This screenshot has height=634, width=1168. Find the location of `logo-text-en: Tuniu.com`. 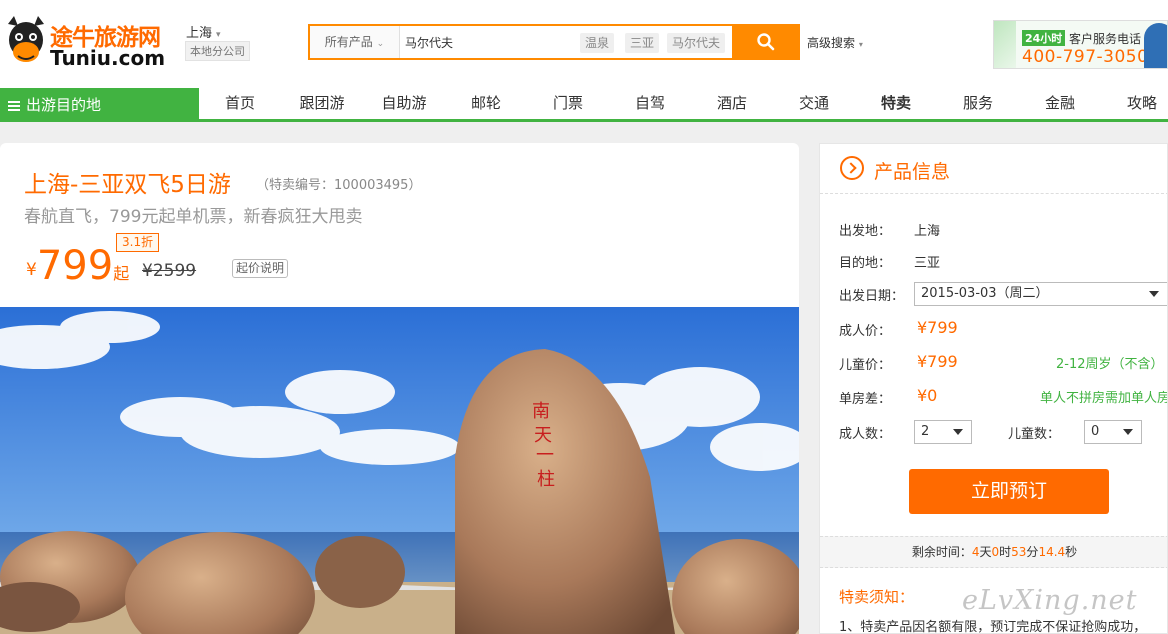

logo-text-en: Tuniu.com is located at coordinates (108, 58).